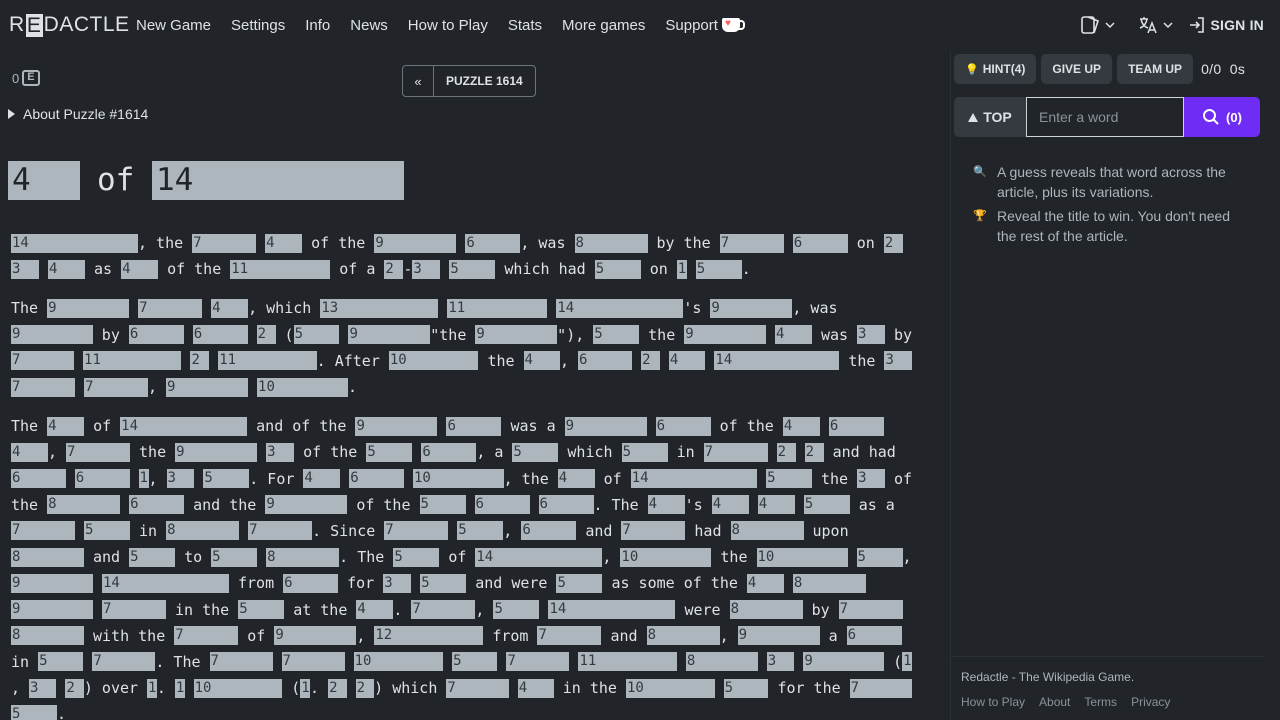 The image size is (1280, 720). What do you see at coordinates (369, 25) in the screenshot?
I see `nav-news: News` at bounding box center [369, 25].